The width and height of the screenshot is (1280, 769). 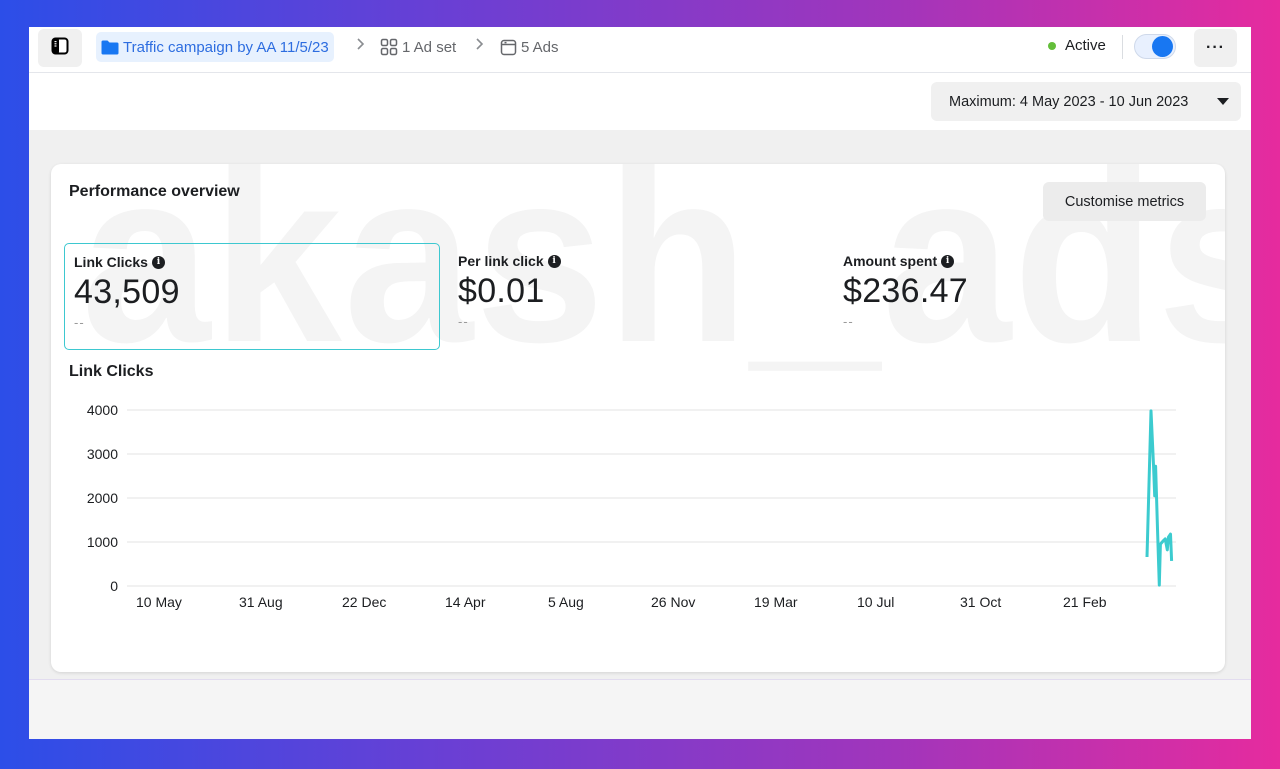 I want to click on folder-icon, so click(x=110, y=47).